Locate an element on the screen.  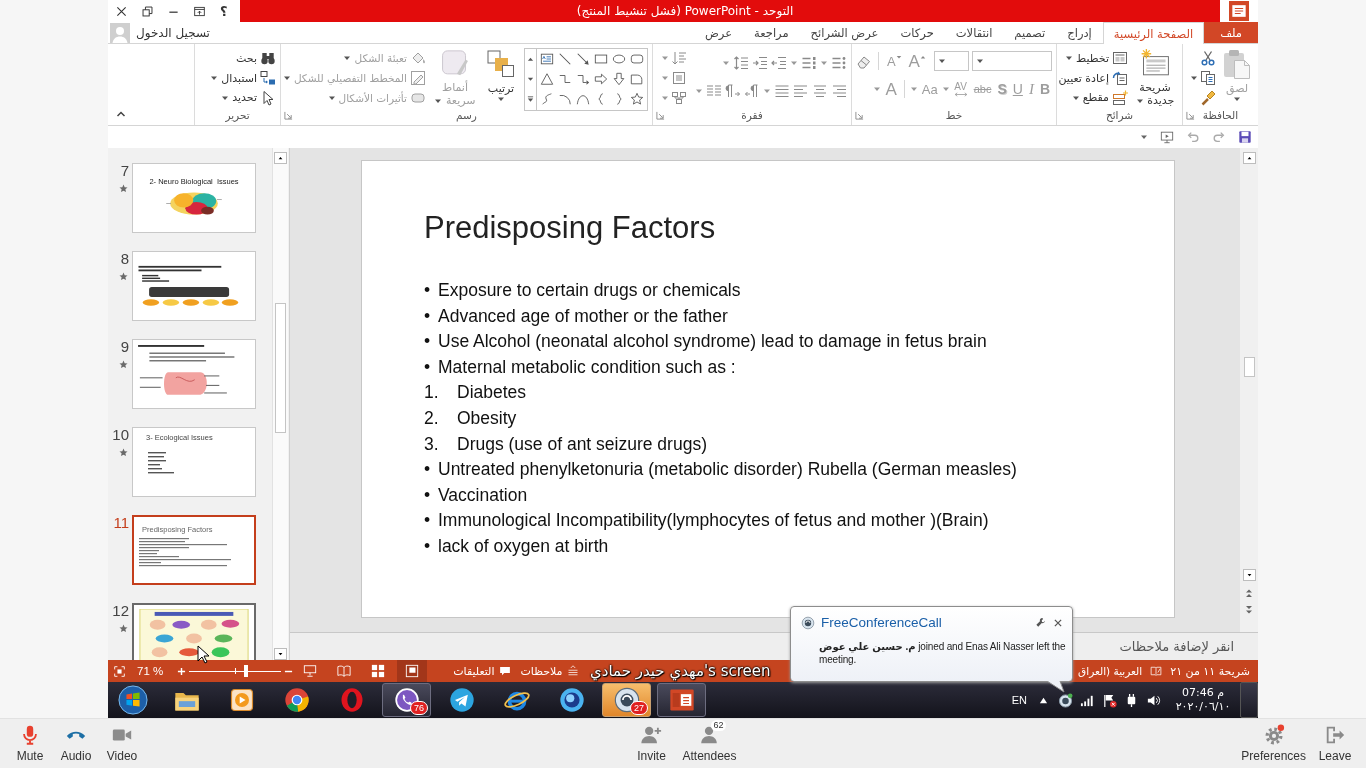
ribbon-tab: الصفحة الرئيسية is located at coordinates (1153, 33).